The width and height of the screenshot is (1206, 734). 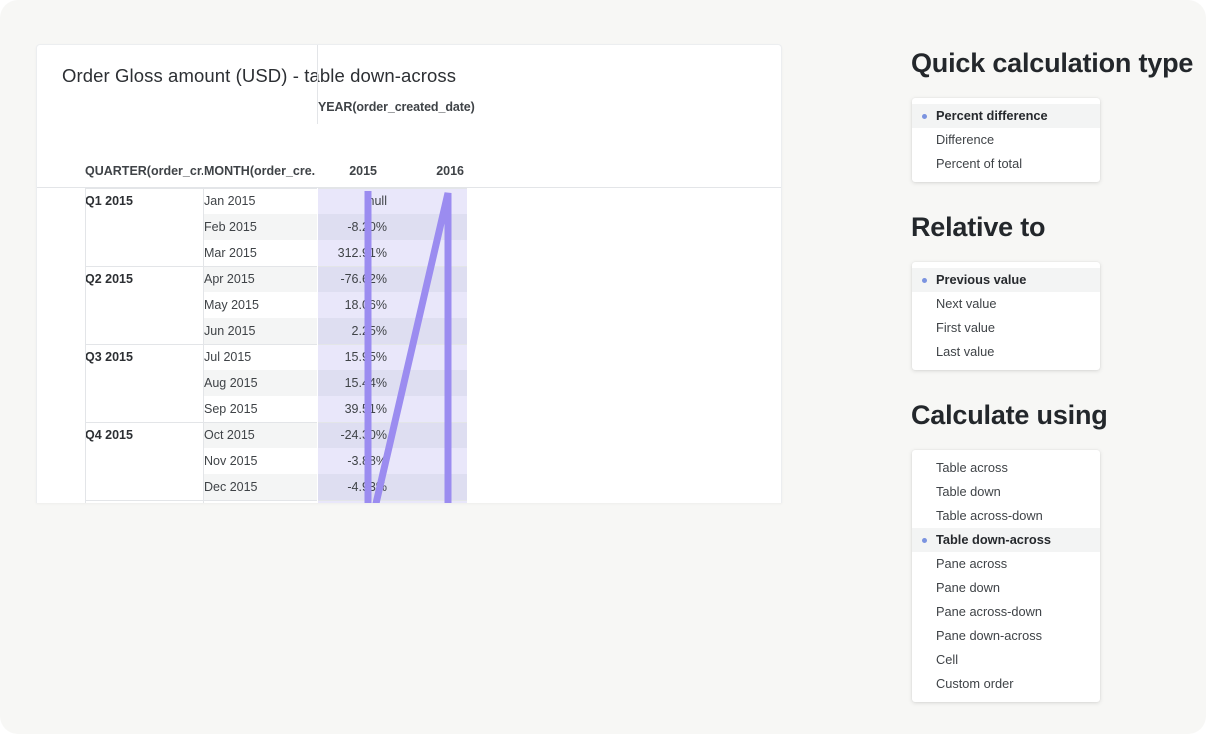 I want to click on cell-value-2015: 312.91%, so click(x=355, y=253).